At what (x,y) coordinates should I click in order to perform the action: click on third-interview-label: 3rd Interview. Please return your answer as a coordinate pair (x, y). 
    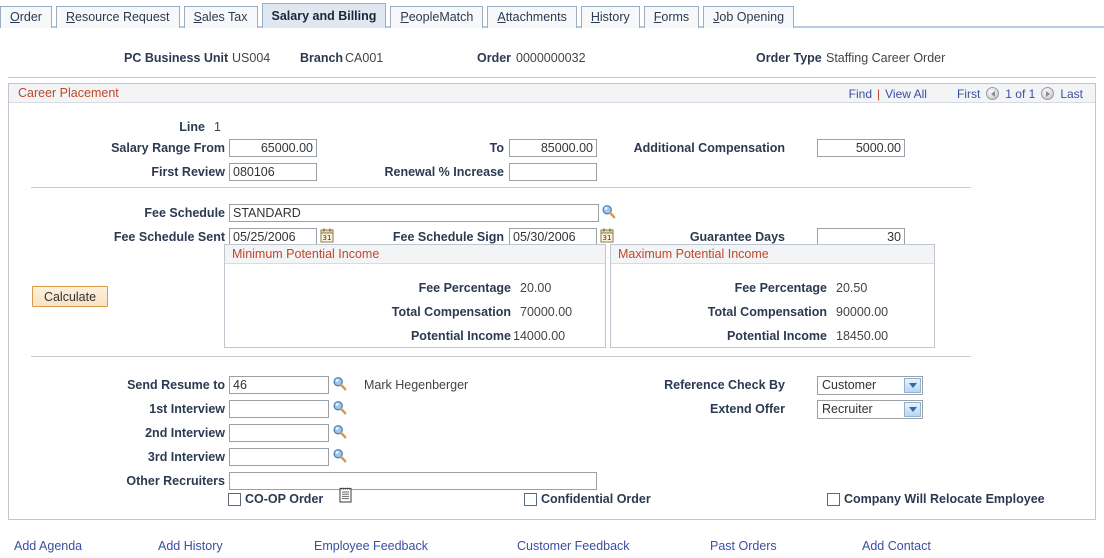
    Looking at the image, I should click on (186, 457).